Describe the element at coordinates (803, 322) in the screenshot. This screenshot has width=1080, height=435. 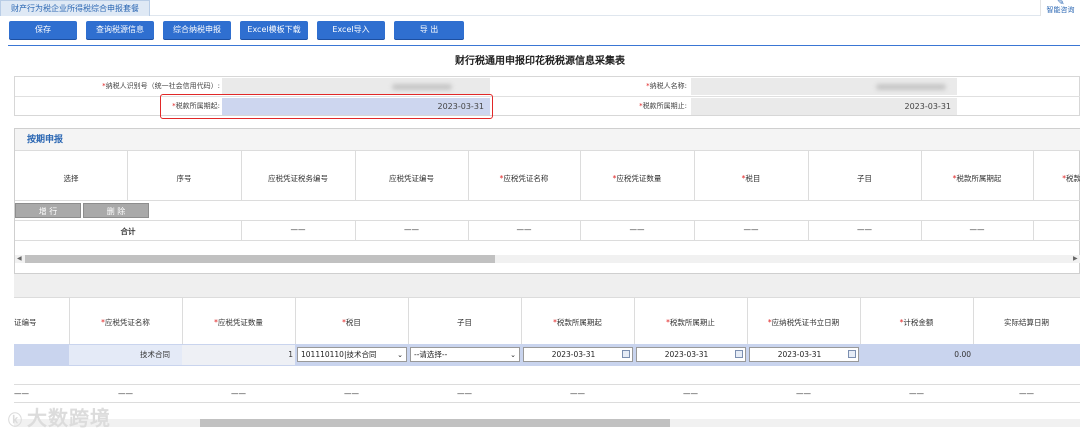
I see `detail-header-sign-date: *应纳税凭证书立日期` at that location.